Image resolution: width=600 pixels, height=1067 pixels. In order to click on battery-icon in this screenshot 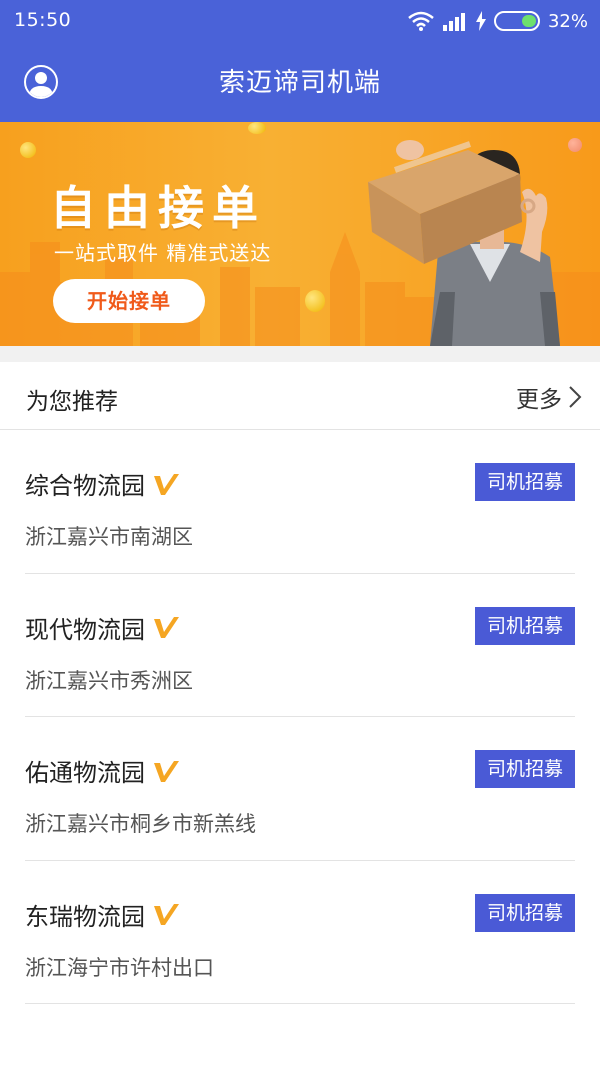, I will do `click(516, 21)`.